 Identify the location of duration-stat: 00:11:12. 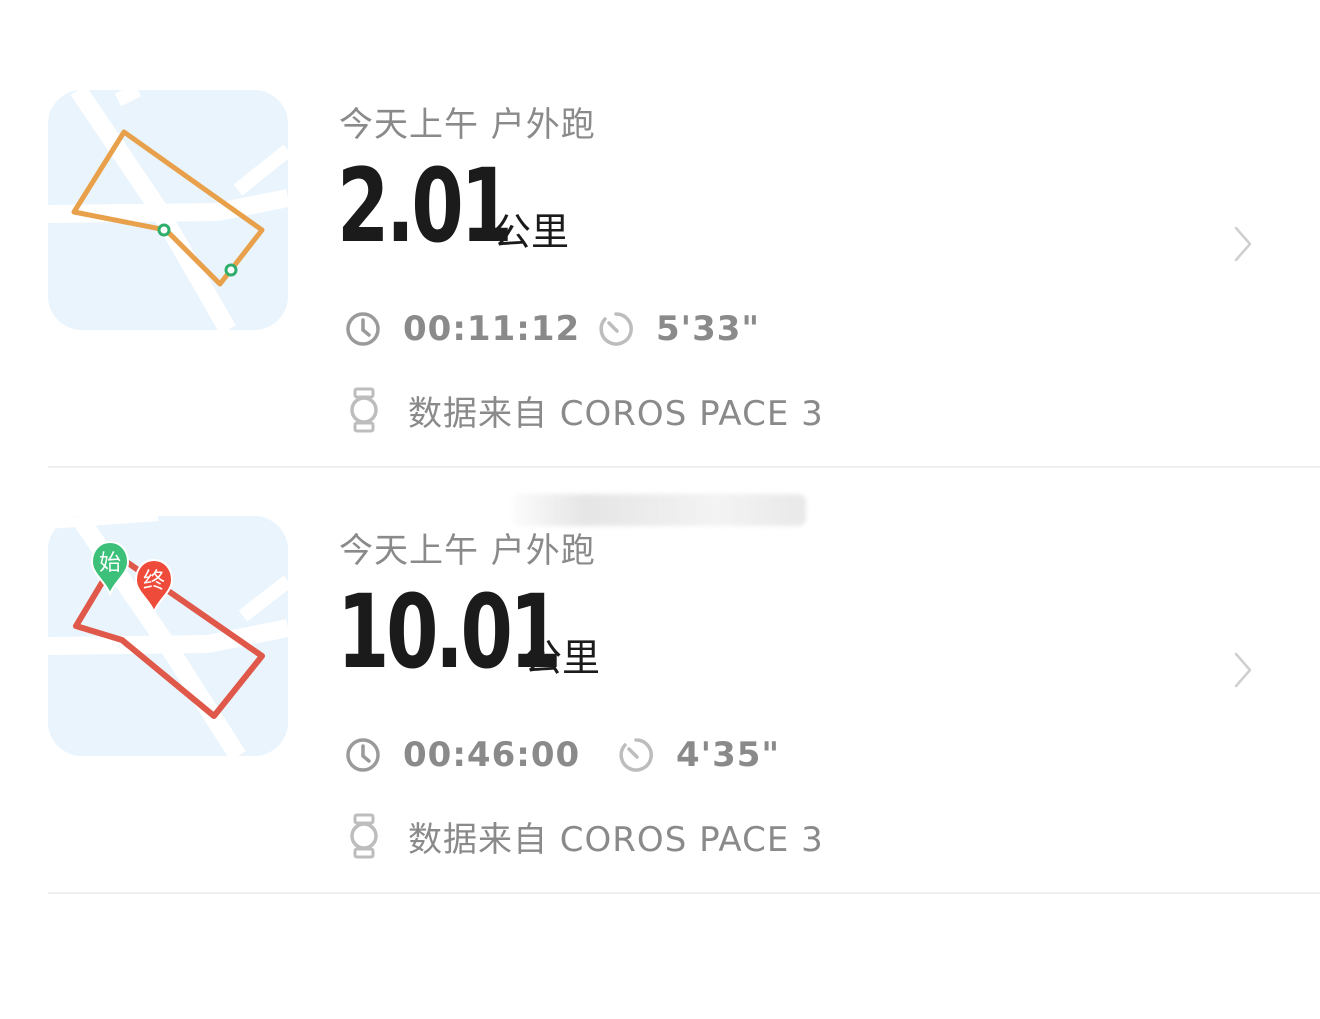
(461, 329).